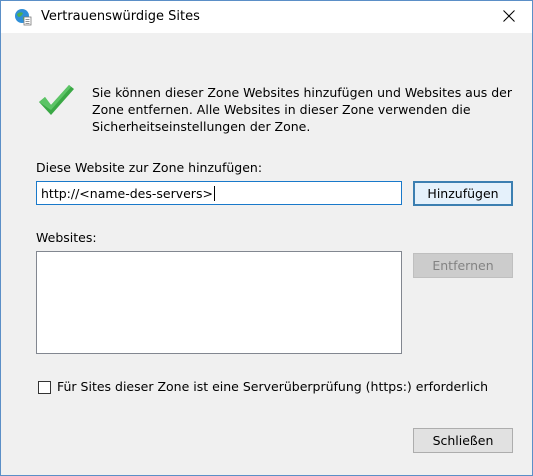 The width and height of the screenshot is (533, 476). What do you see at coordinates (23, 17) in the screenshot?
I see `globe-icon` at bounding box center [23, 17].